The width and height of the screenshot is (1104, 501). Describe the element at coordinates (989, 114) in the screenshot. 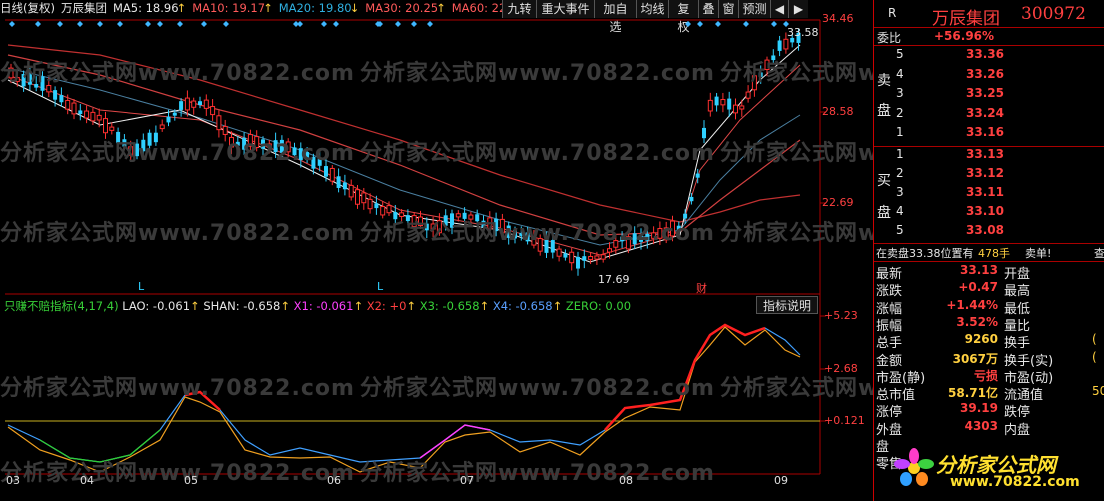

I see `sell-level-row: 2 33.24` at that location.